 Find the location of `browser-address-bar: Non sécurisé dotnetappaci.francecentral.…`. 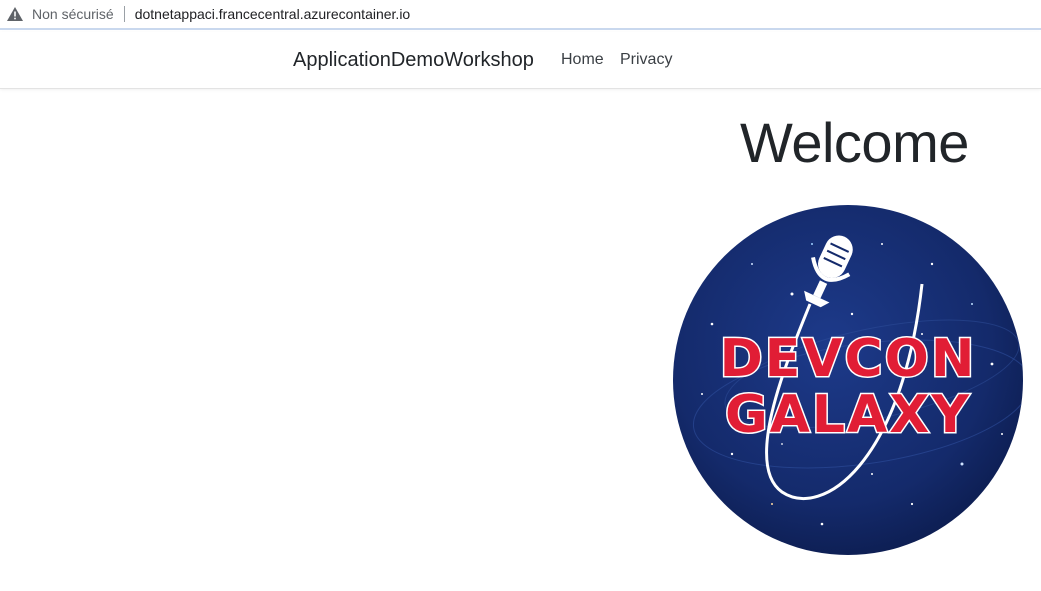

browser-address-bar: Non sécurisé dotnetappaci.francecentral.… is located at coordinates (520, 15).